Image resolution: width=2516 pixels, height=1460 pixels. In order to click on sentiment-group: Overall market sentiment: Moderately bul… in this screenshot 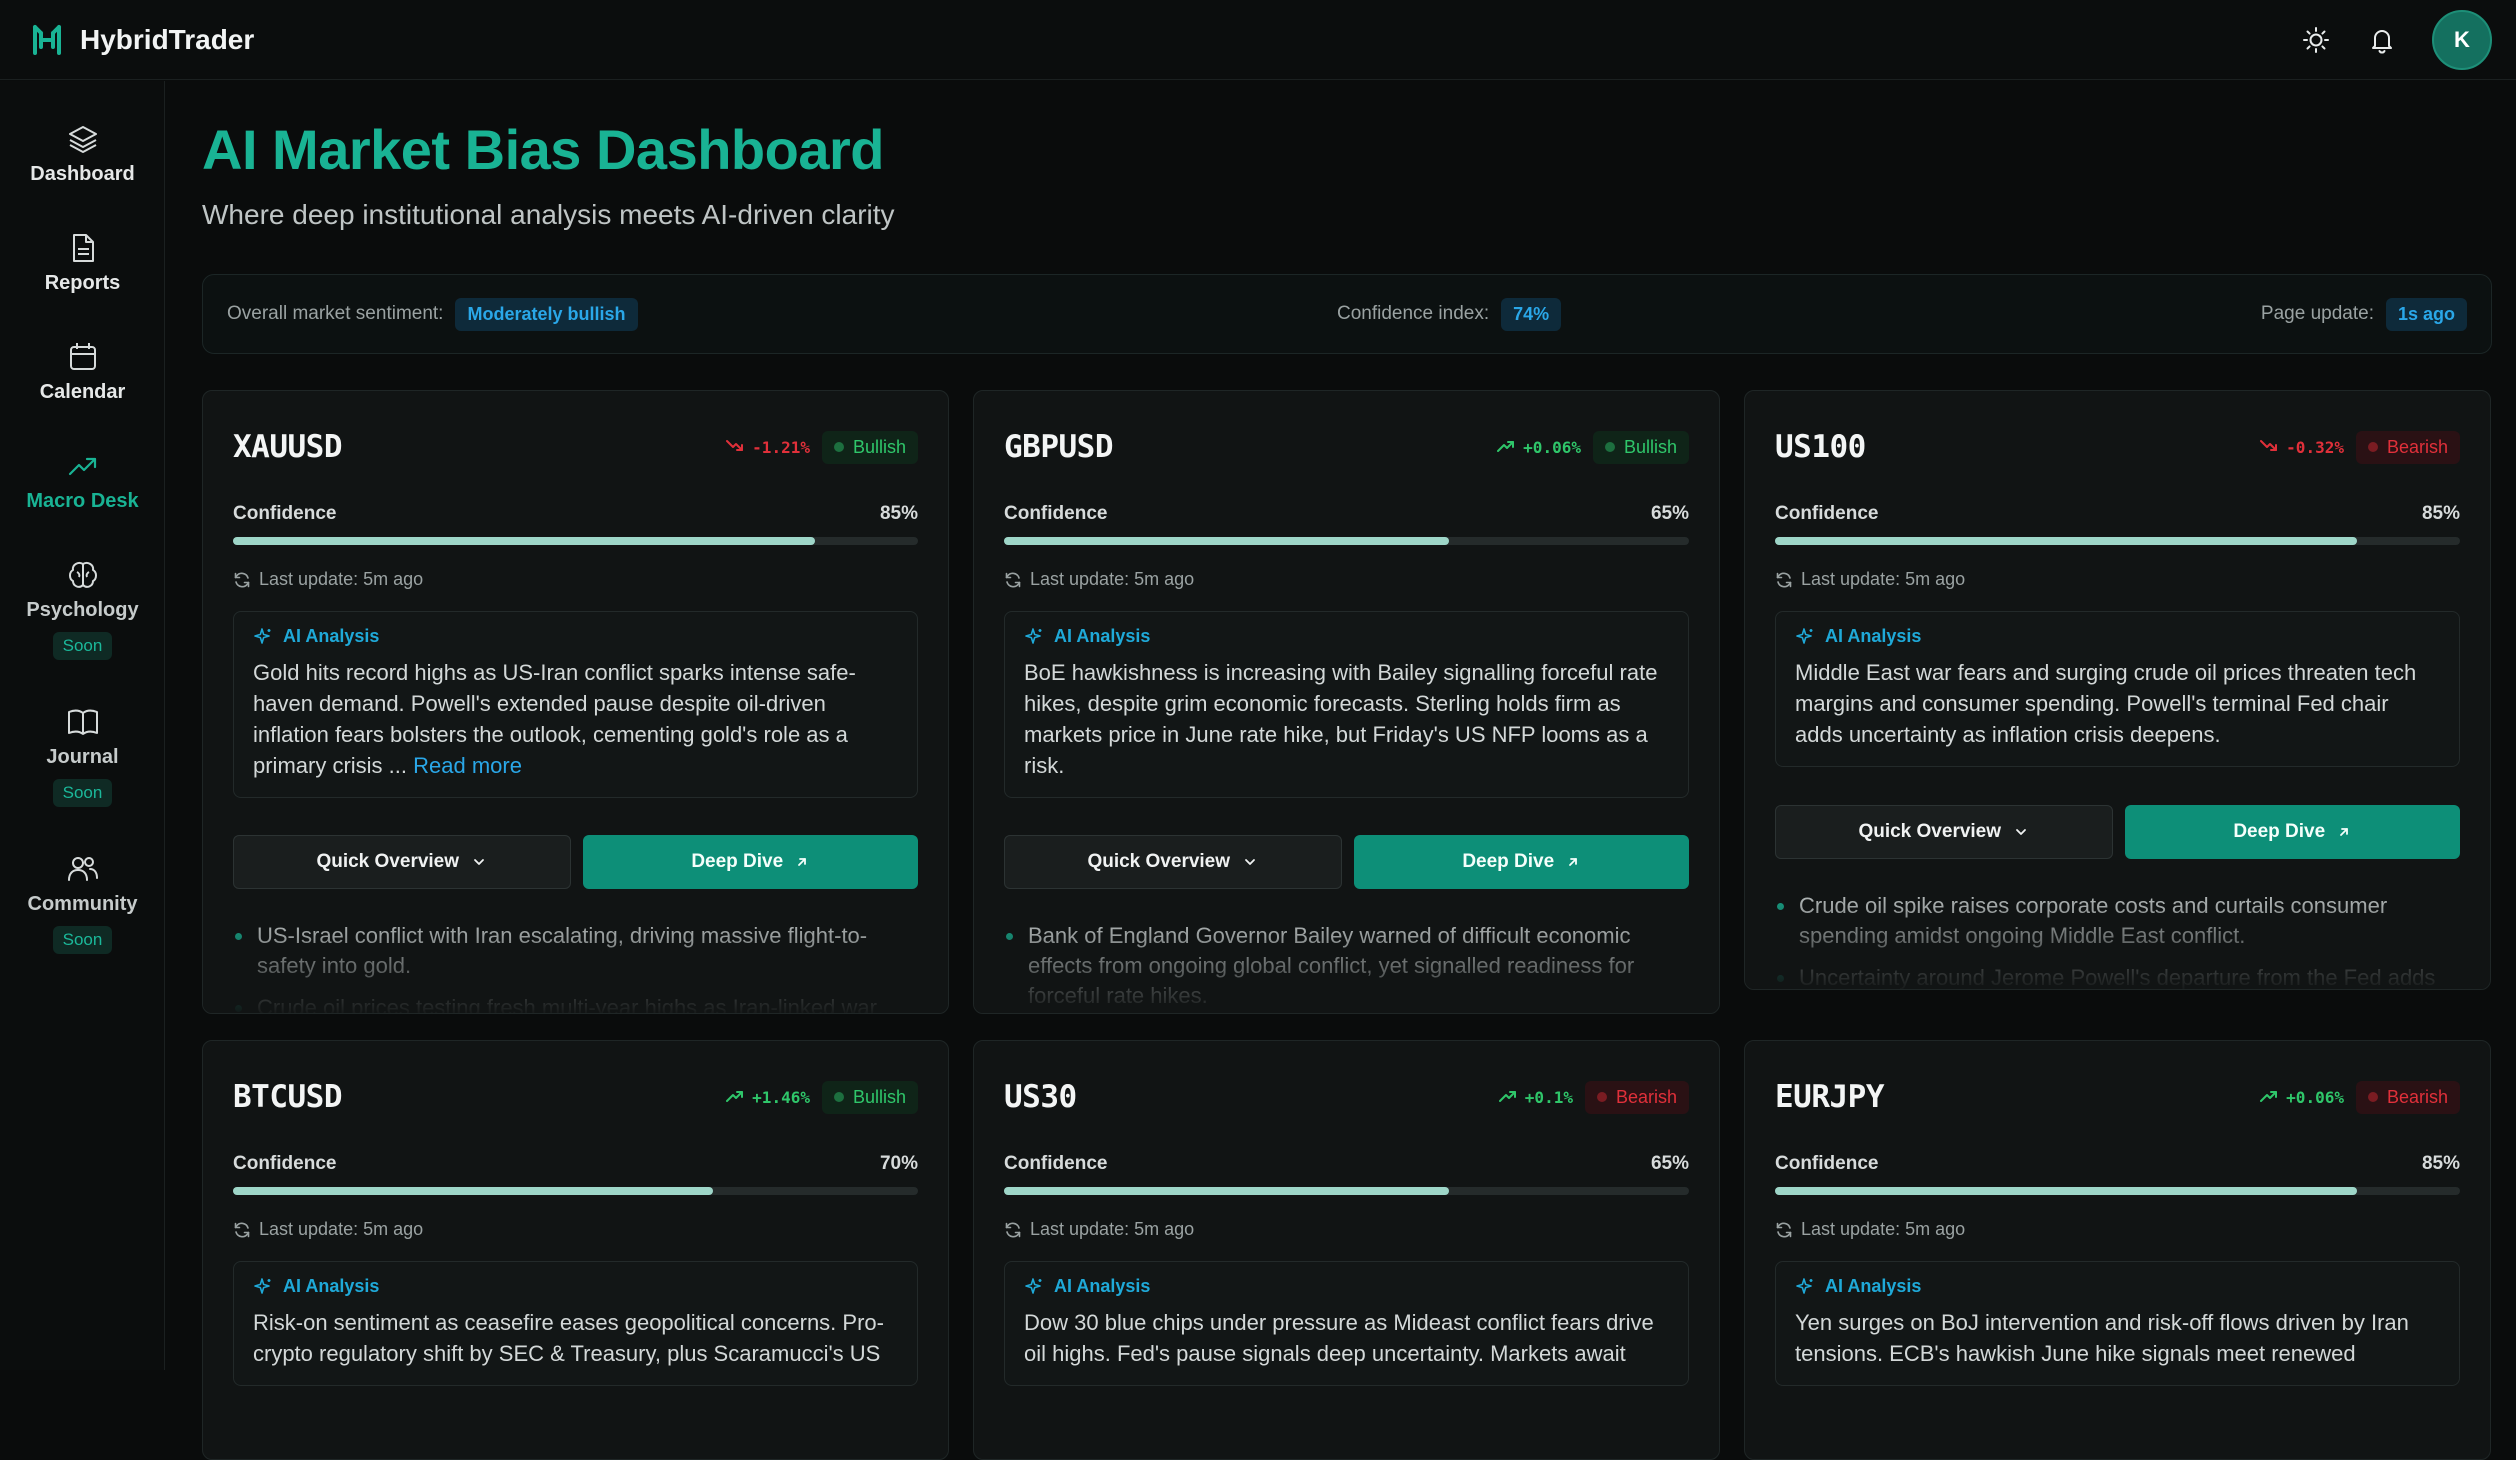, I will do `click(432, 314)`.